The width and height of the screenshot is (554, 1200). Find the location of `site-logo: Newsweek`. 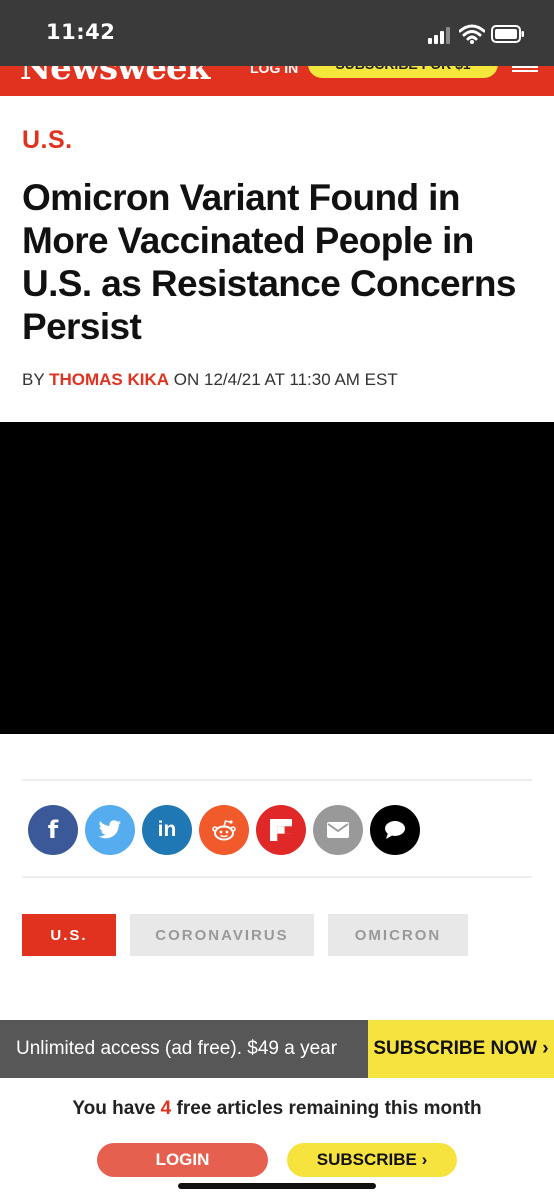

site-logo: Newsweek is located at coordinates (115, 77).